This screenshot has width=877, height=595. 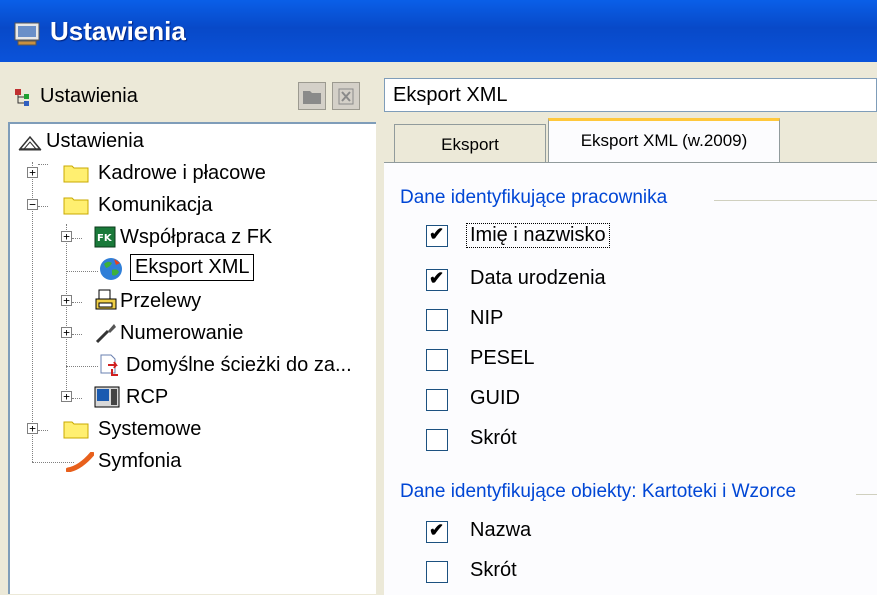 What do you see at coordinates (95, 141) in the screenshot?
I see `tree-item-label: Ustawienia` at bounding box center [95, 141].